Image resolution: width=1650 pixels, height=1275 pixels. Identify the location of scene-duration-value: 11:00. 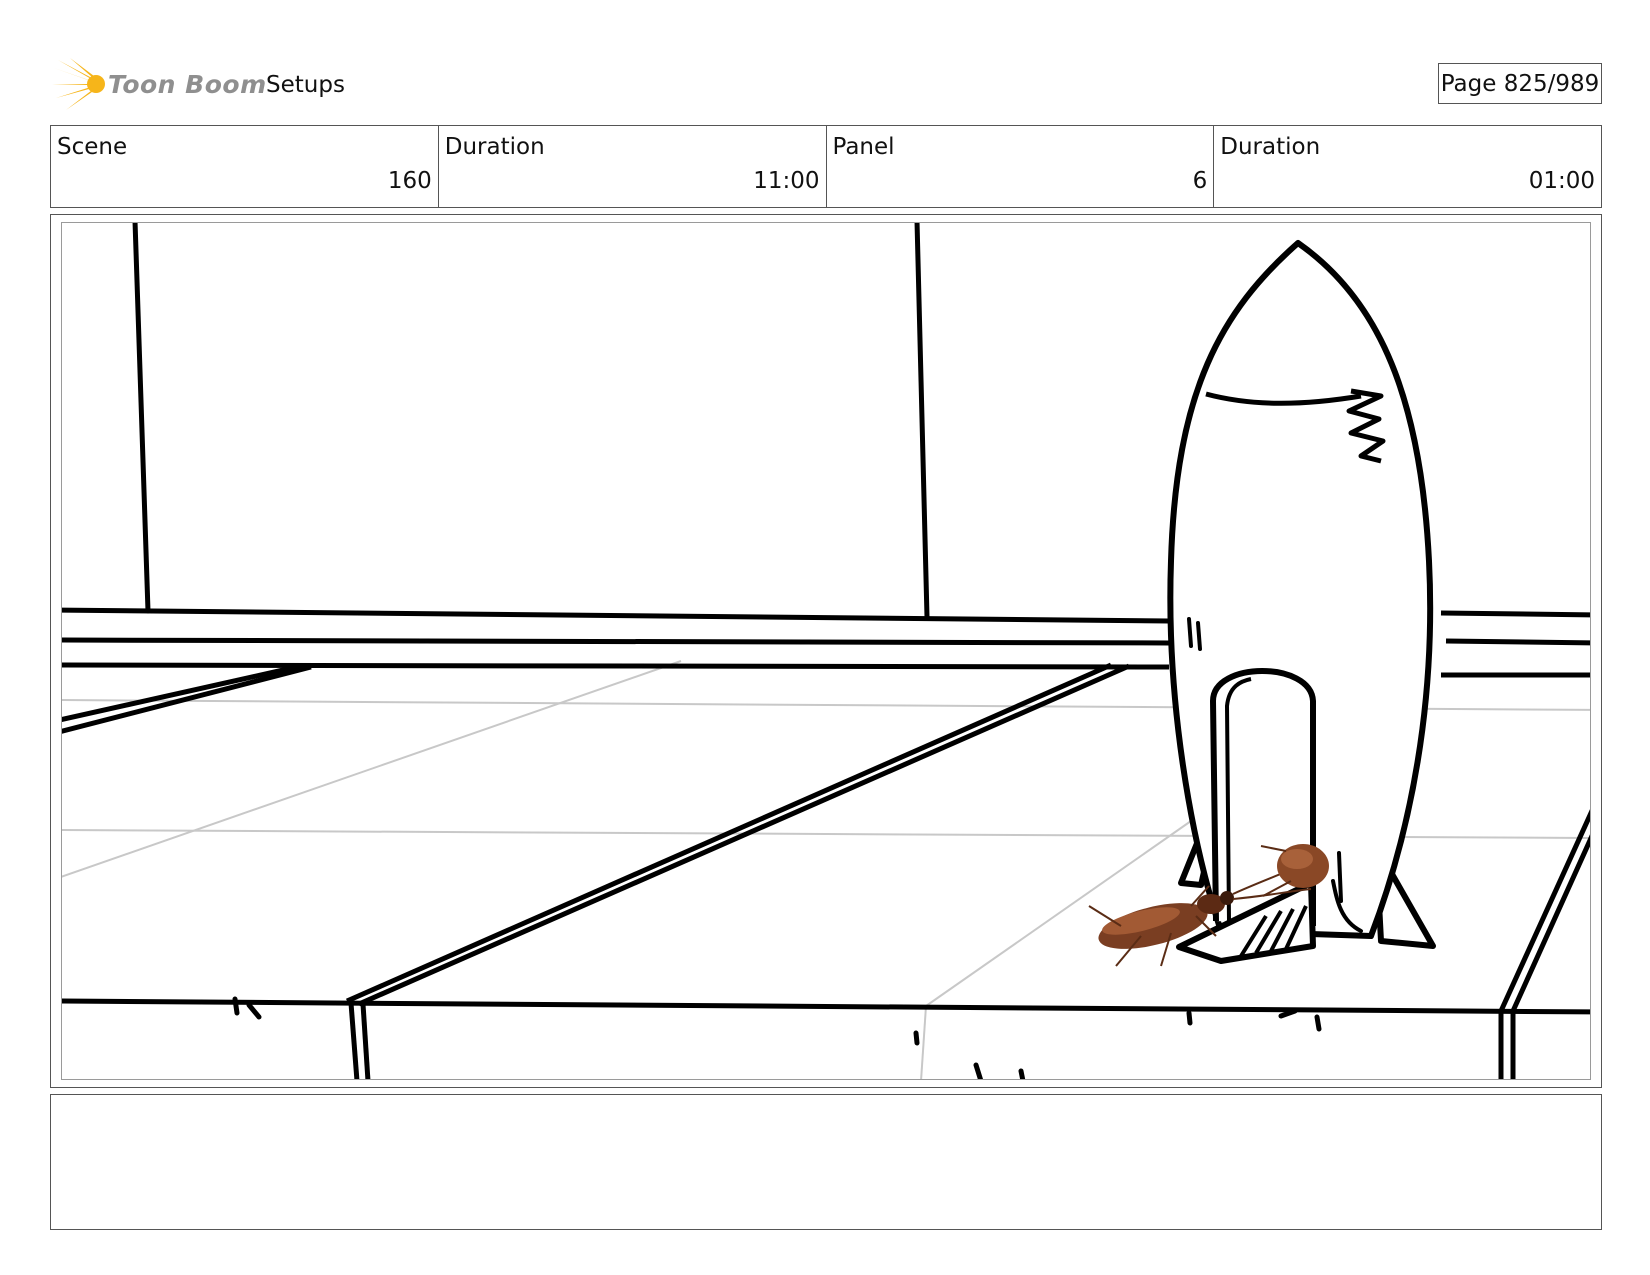
(786, 181).